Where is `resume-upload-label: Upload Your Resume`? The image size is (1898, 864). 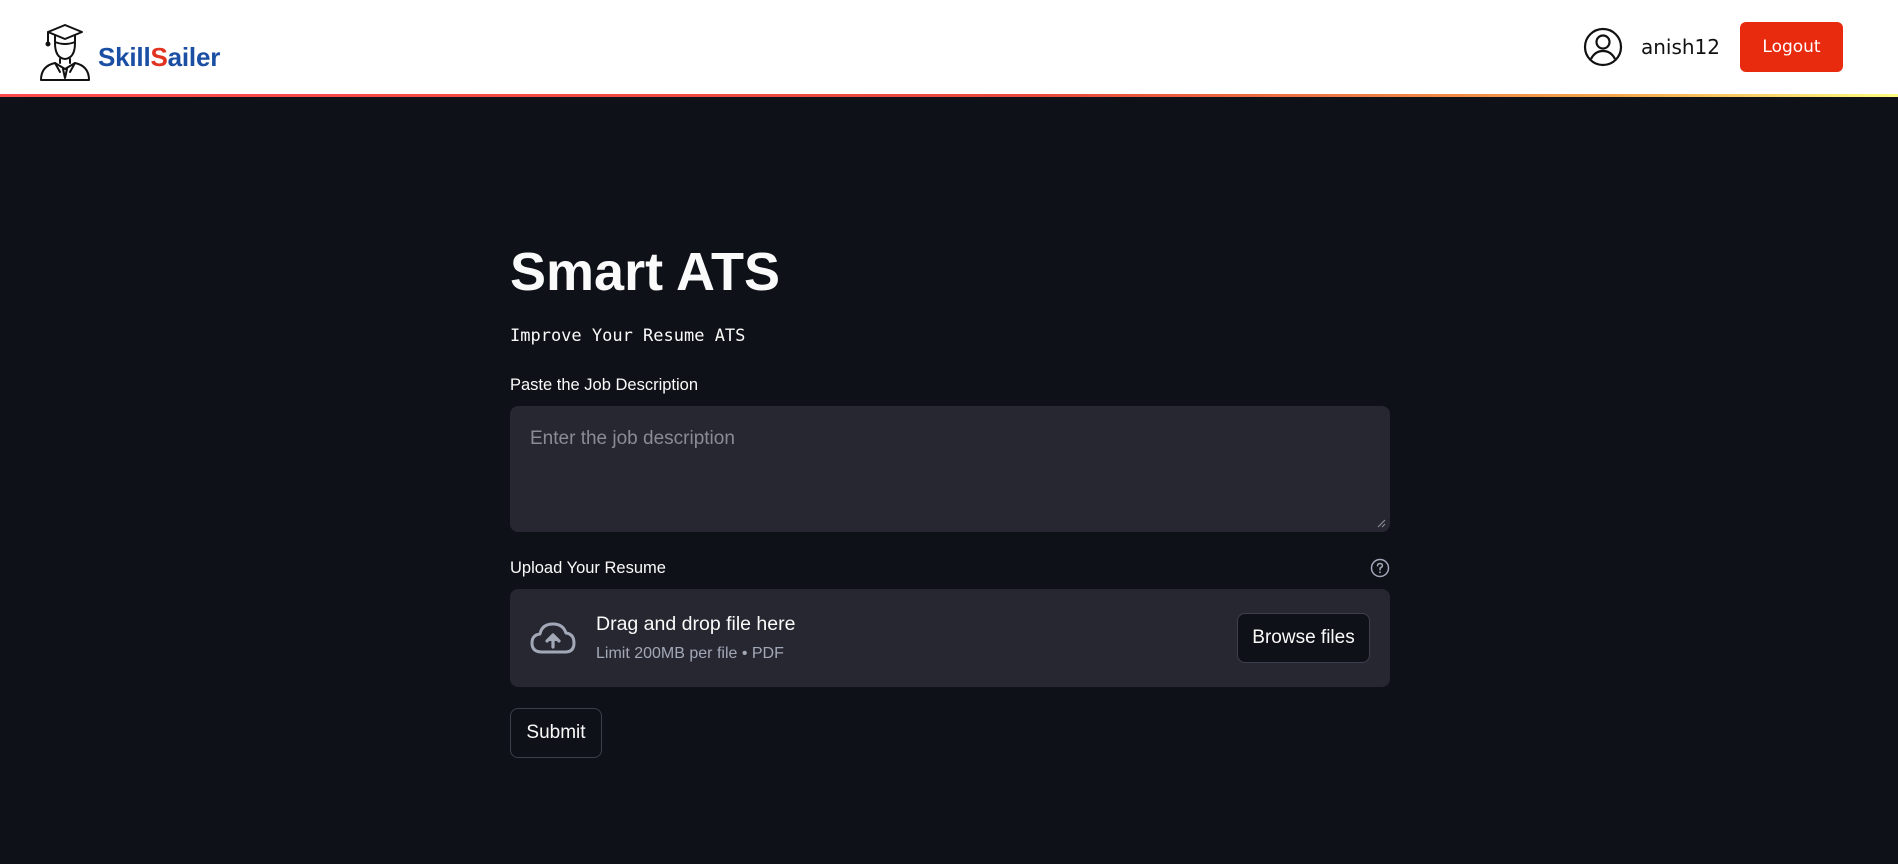
resume-upload-label: Upload Your Resume is located at coordinates (588, 567).